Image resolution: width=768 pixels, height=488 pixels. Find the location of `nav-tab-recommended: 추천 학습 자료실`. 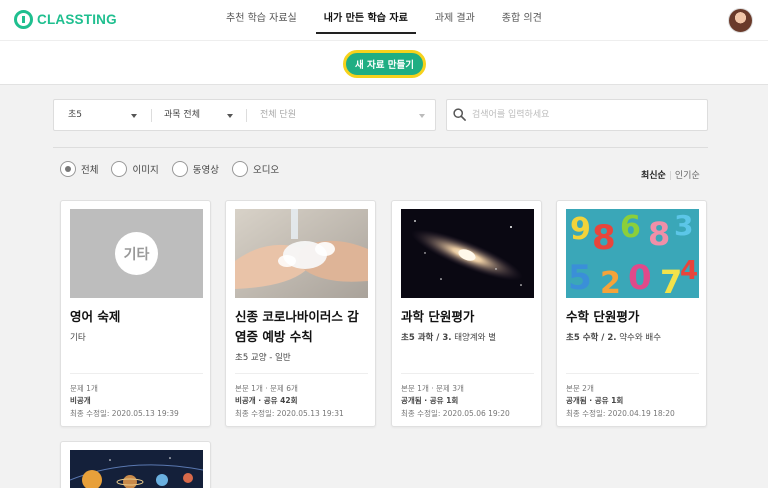

nav-tab-recommended: 추천 학습 자료실 is located at coordinates (261, 17).